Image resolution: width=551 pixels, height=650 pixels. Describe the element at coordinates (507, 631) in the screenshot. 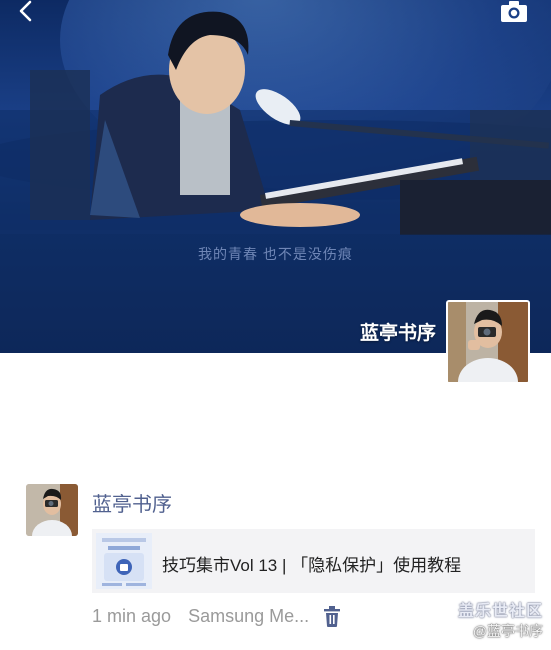

I see `watermark-handle: @蓝亭书序` at that location.